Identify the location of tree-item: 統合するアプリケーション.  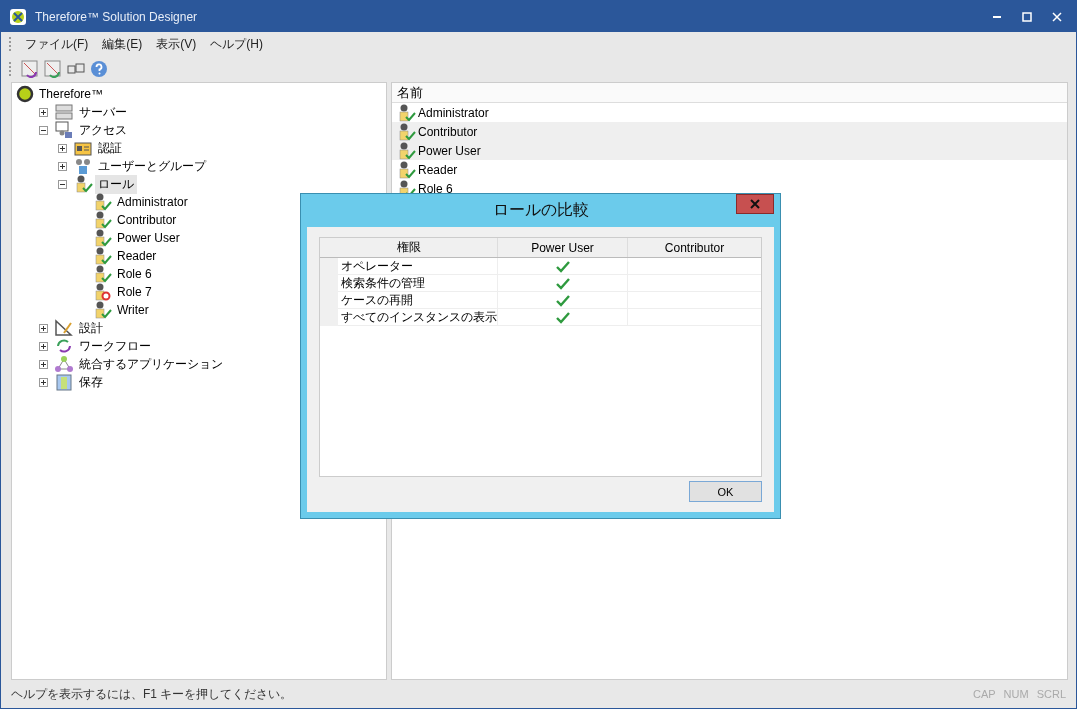
(151, 364).